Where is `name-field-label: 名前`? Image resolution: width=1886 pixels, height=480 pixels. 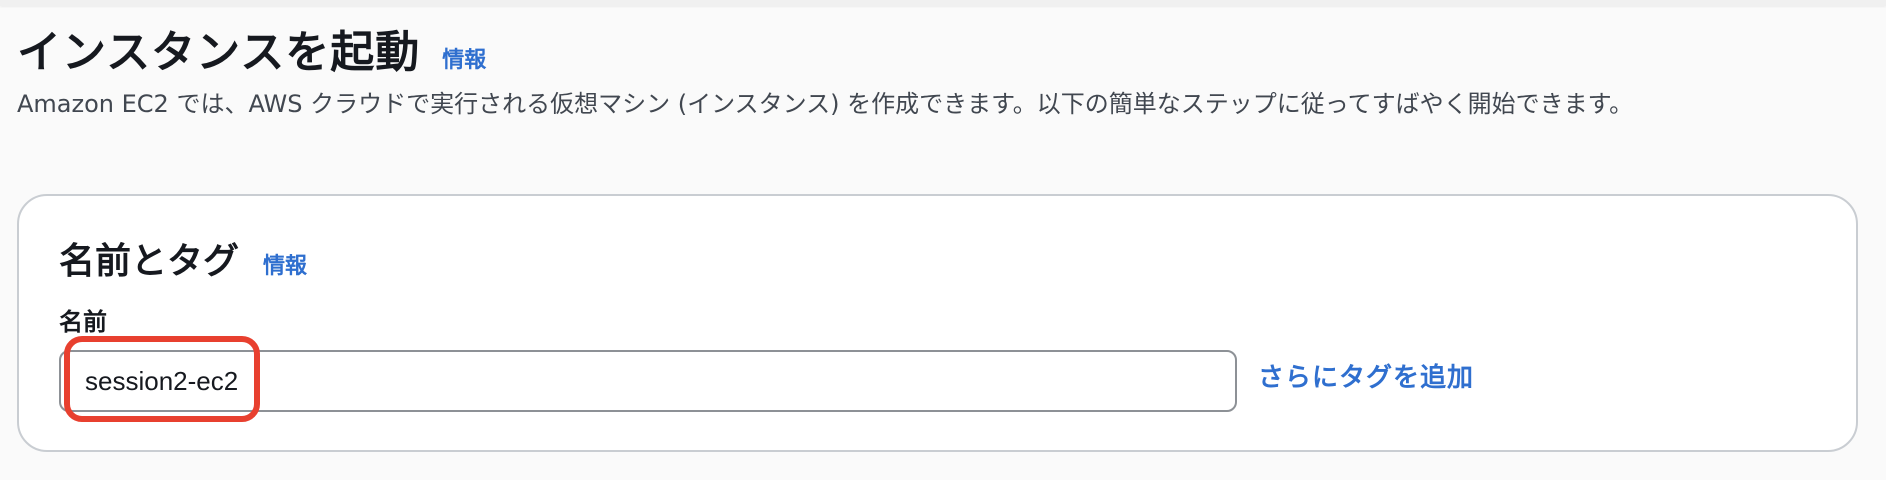
name-field-label: 名前 is located at coordinates (83, 322).